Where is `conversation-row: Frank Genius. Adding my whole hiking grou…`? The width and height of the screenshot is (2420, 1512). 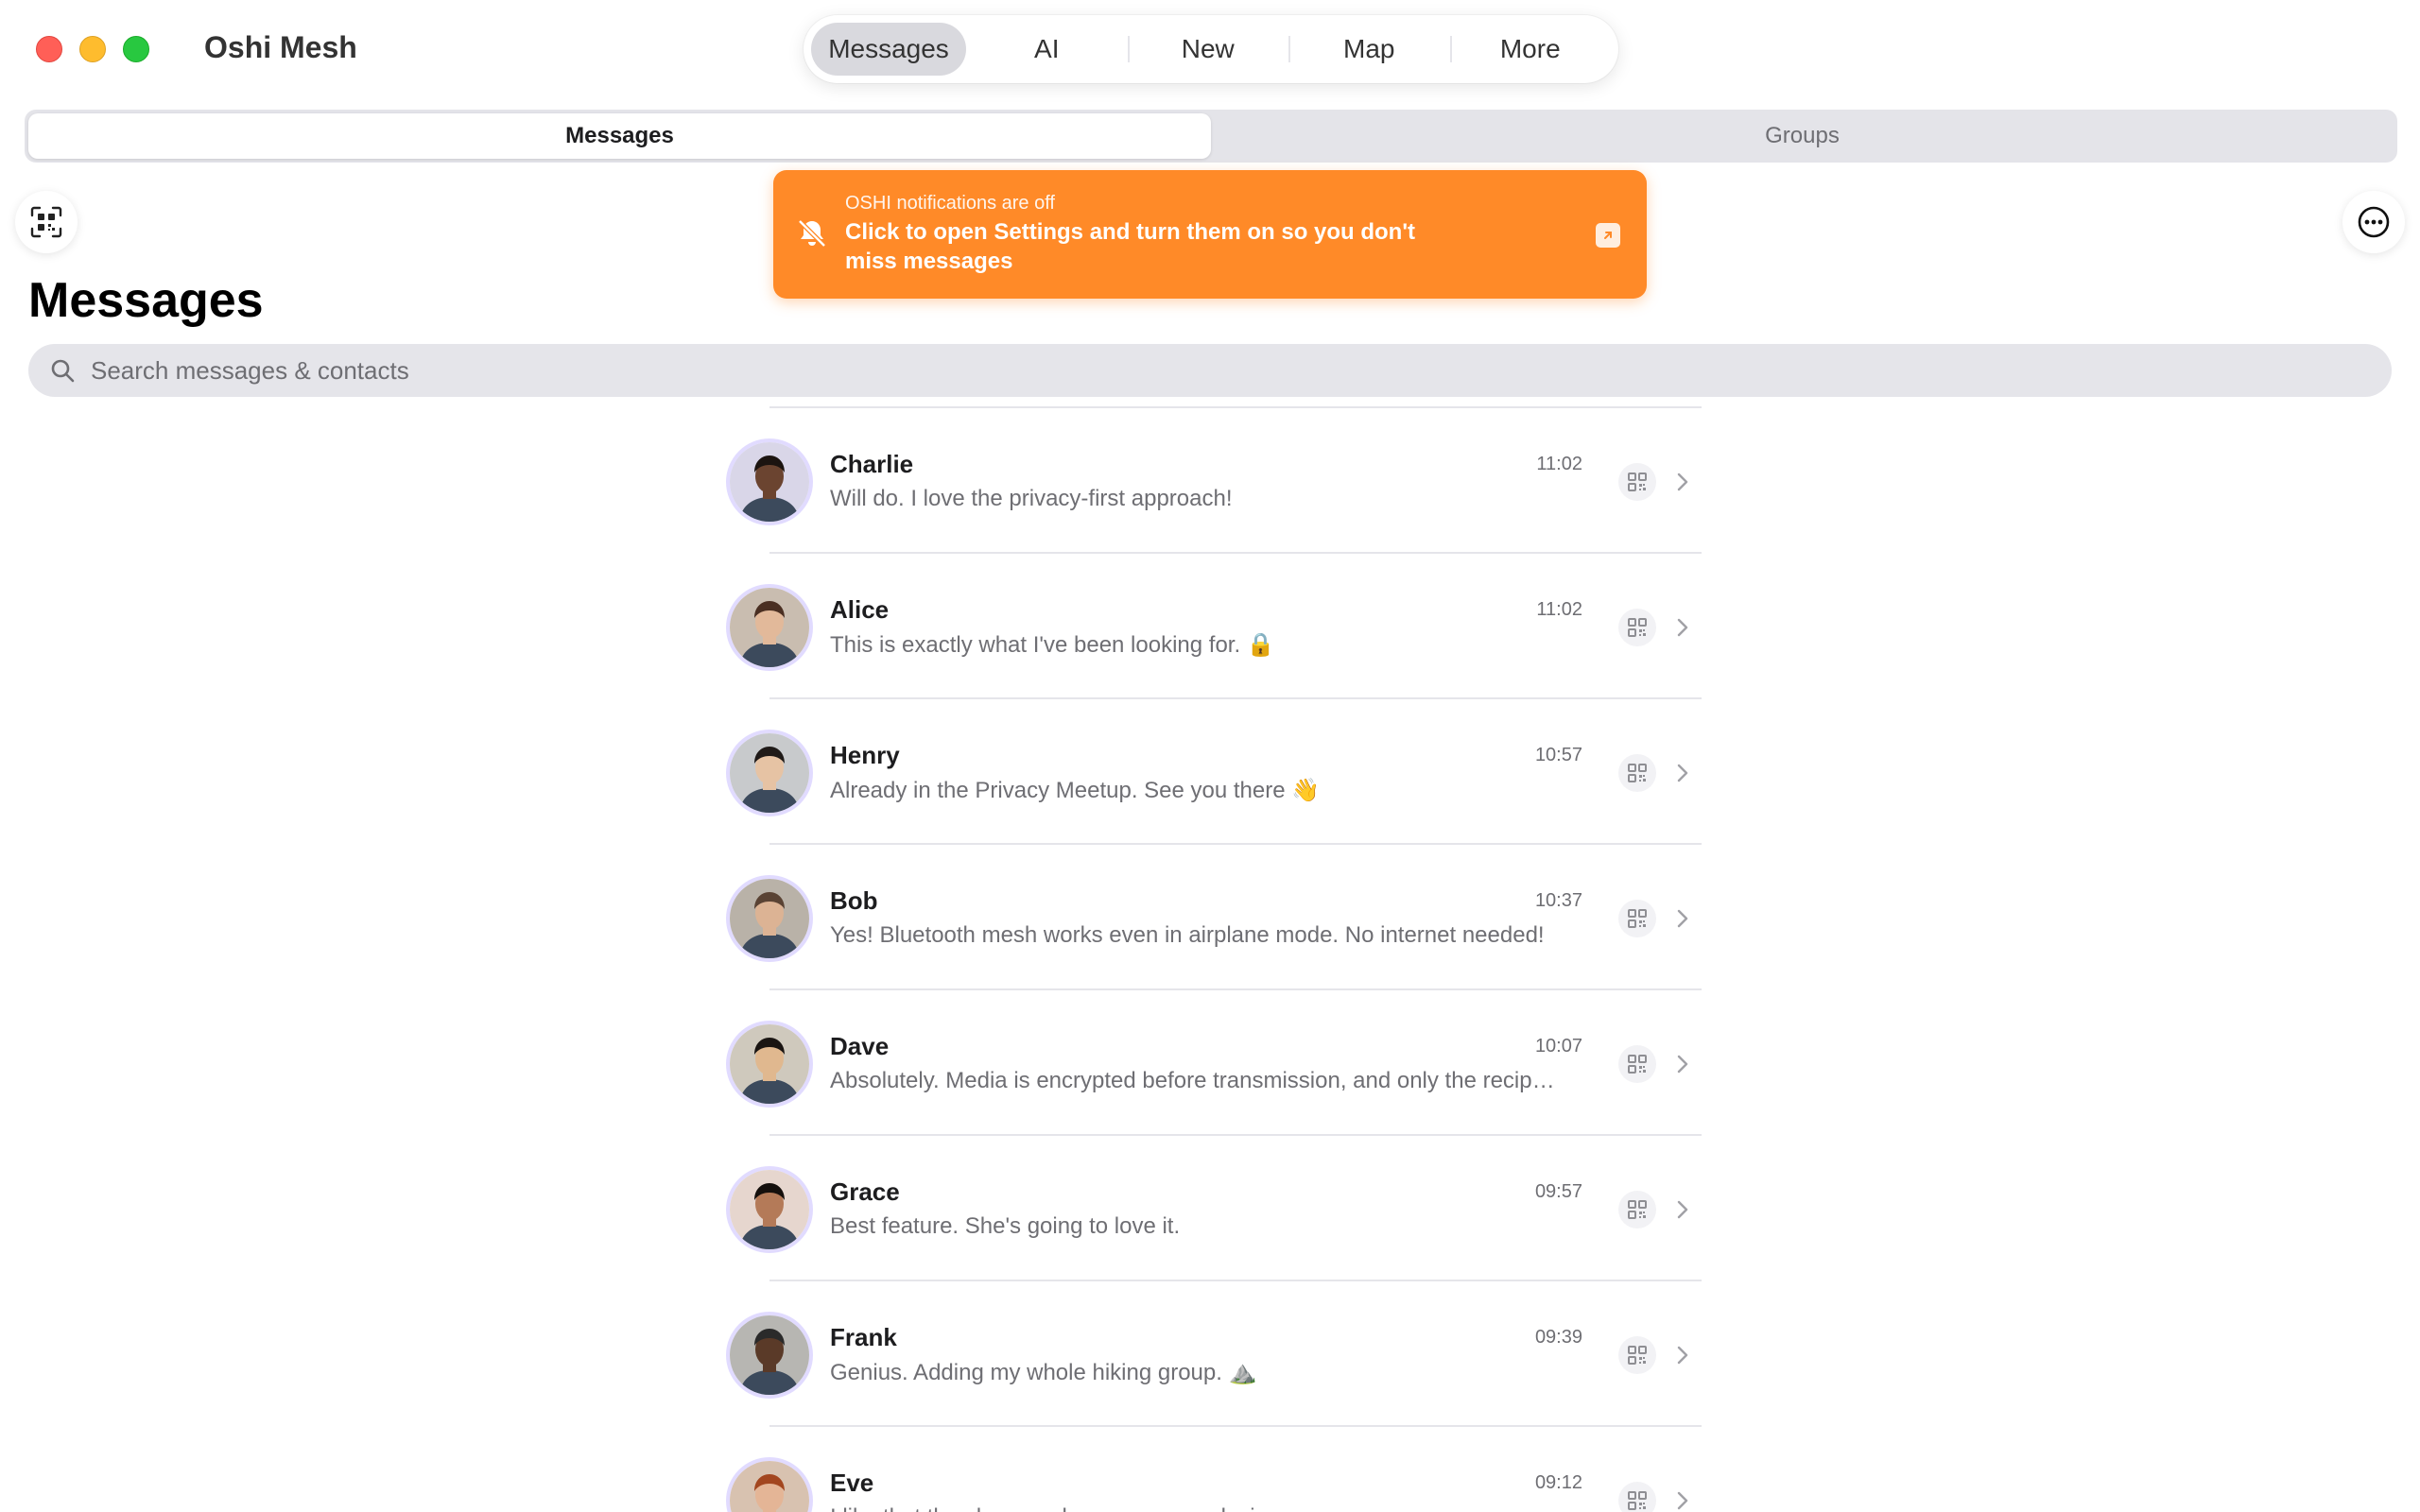
conversation-row: Frank Genius. Adding my whole hiking grou… is located at coordinates (1210, 1354).